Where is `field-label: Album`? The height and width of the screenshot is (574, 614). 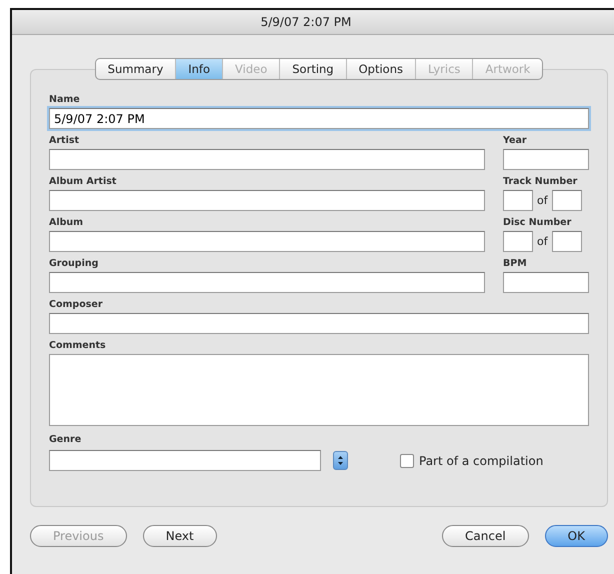 field-label: Album is located at coordinates (66, 222).